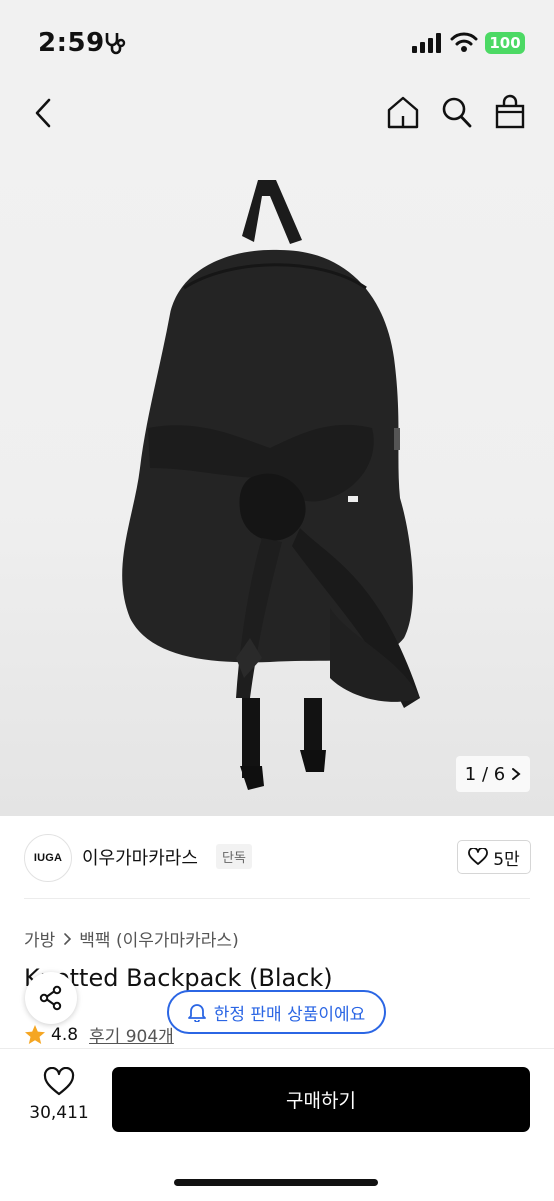 The image size is (554, 1201). What do you see at coordinates (115, 44) in the screenshot?
I see `stethoscope-icon` at bounding box center [115, 44].